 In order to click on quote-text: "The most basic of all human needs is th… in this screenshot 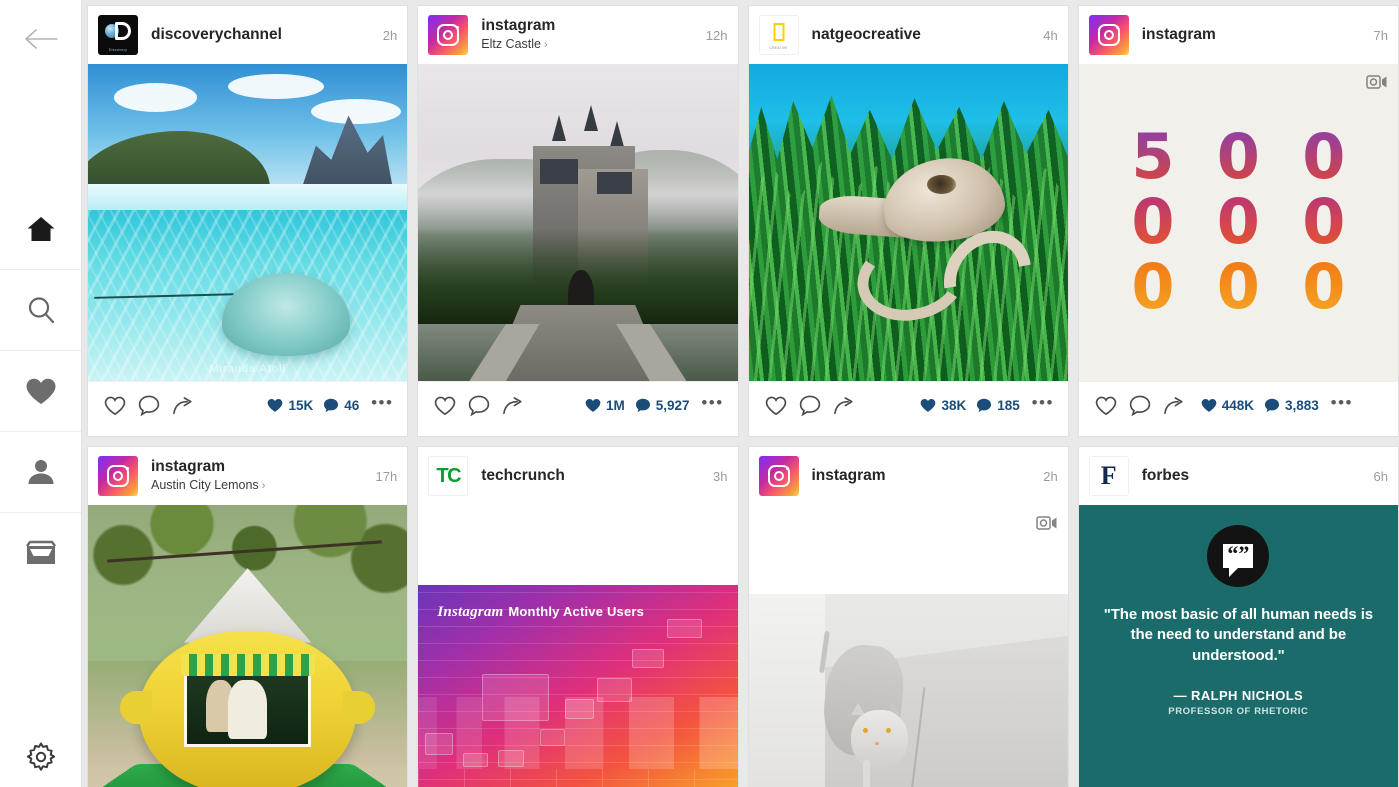, I will do `click(1238, 635)`.